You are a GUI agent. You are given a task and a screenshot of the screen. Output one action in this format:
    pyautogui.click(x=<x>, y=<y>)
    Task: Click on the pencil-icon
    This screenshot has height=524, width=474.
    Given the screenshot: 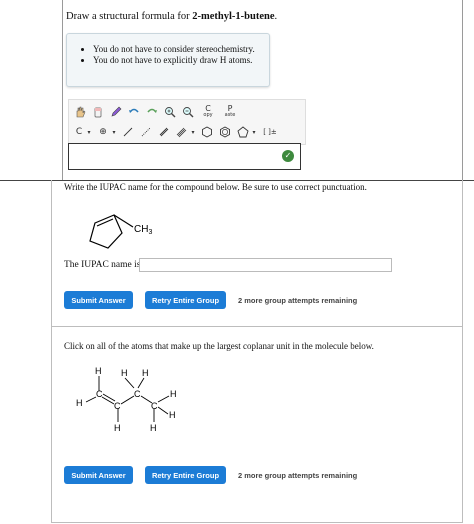 What is the action you would take?
    pyautogui.click(x=116, y=112)
    